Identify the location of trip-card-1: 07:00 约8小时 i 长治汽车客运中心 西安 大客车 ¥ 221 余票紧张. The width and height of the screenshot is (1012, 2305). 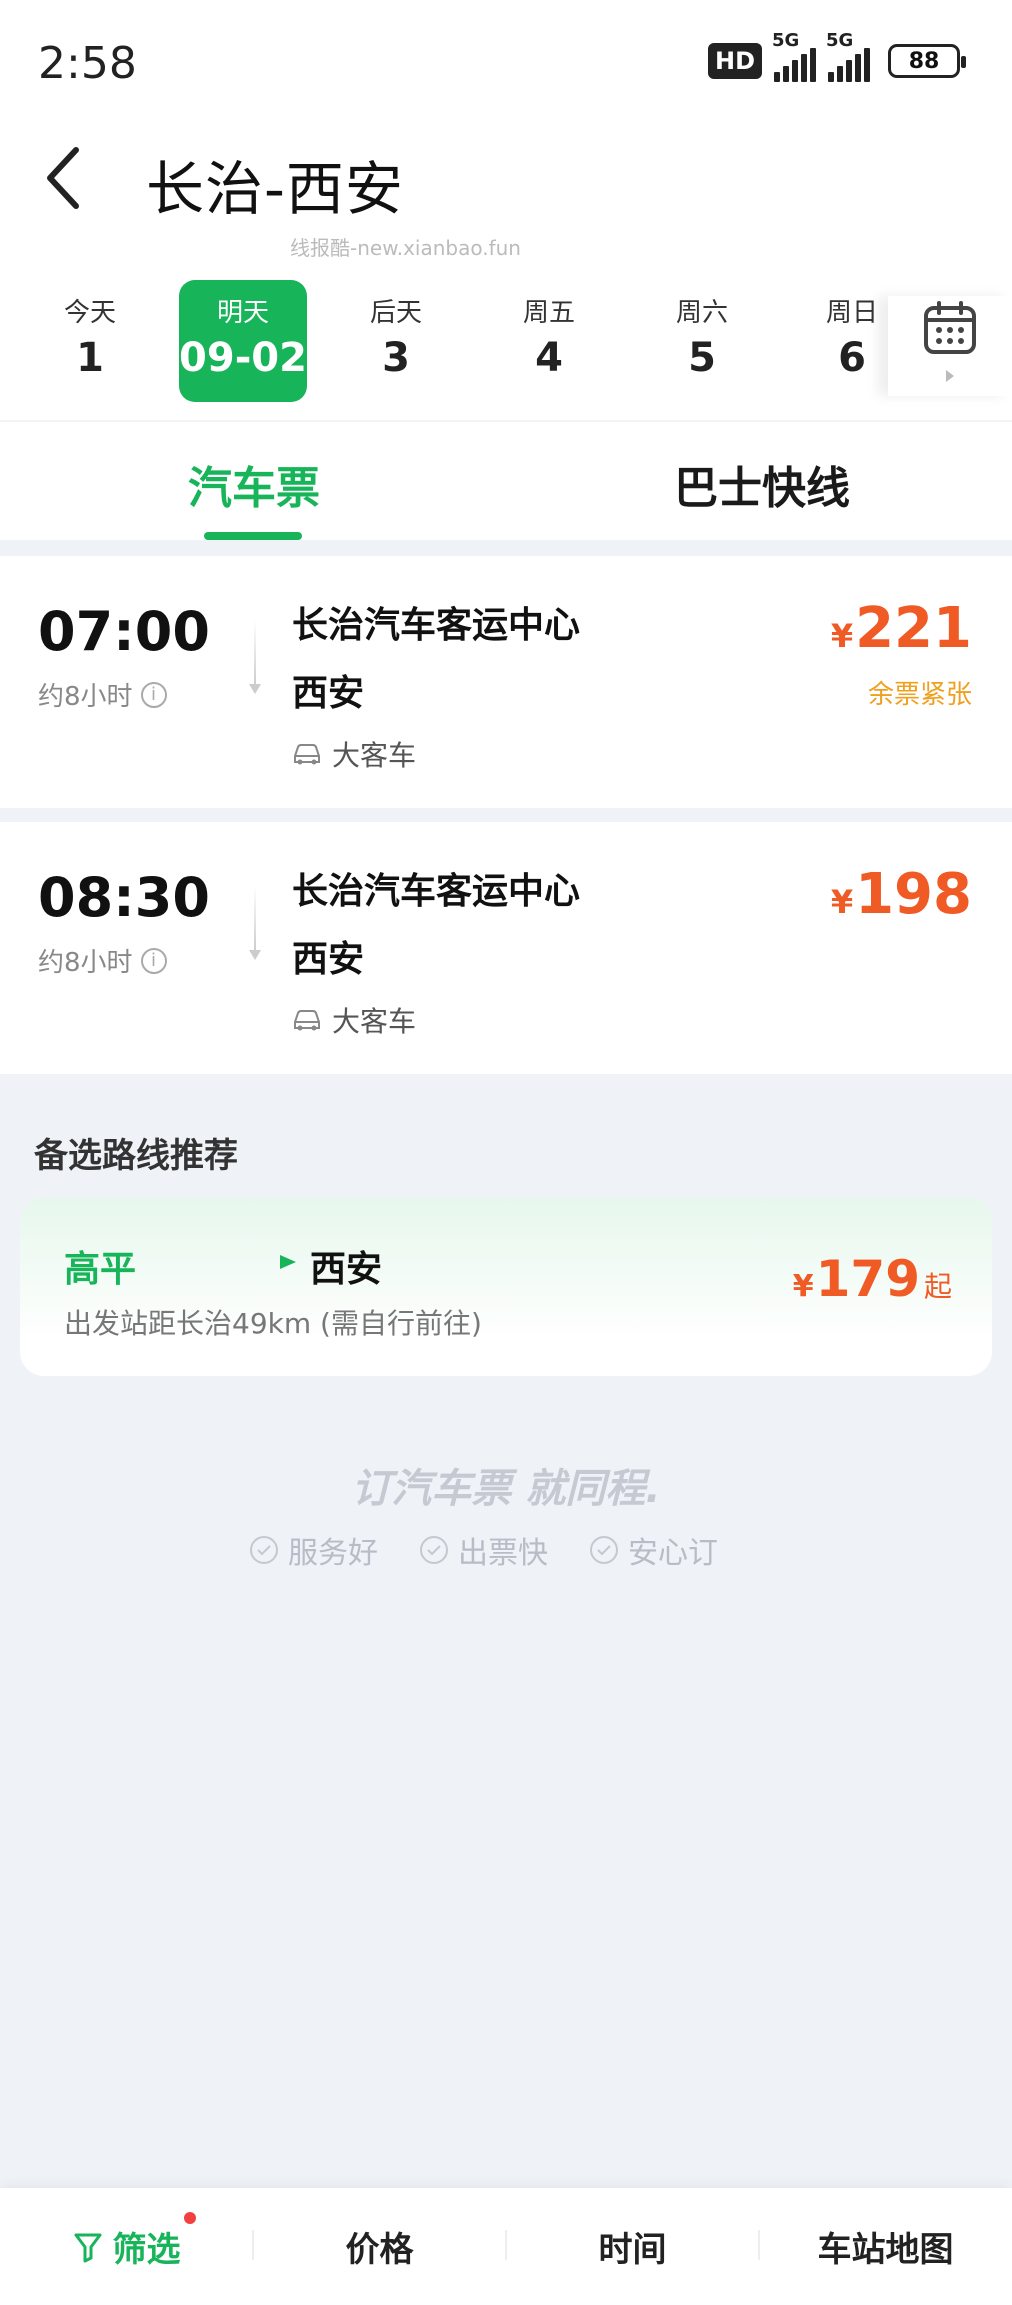
(506, 682).